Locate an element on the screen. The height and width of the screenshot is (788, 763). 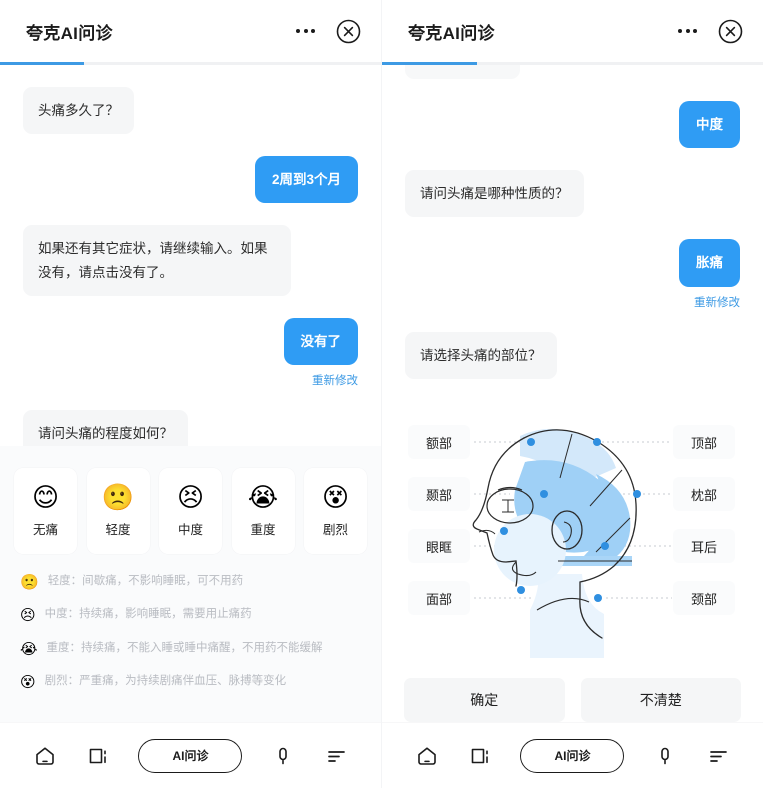
bottom-nav-left: AI问诊 is located at coordinates (190, 755).